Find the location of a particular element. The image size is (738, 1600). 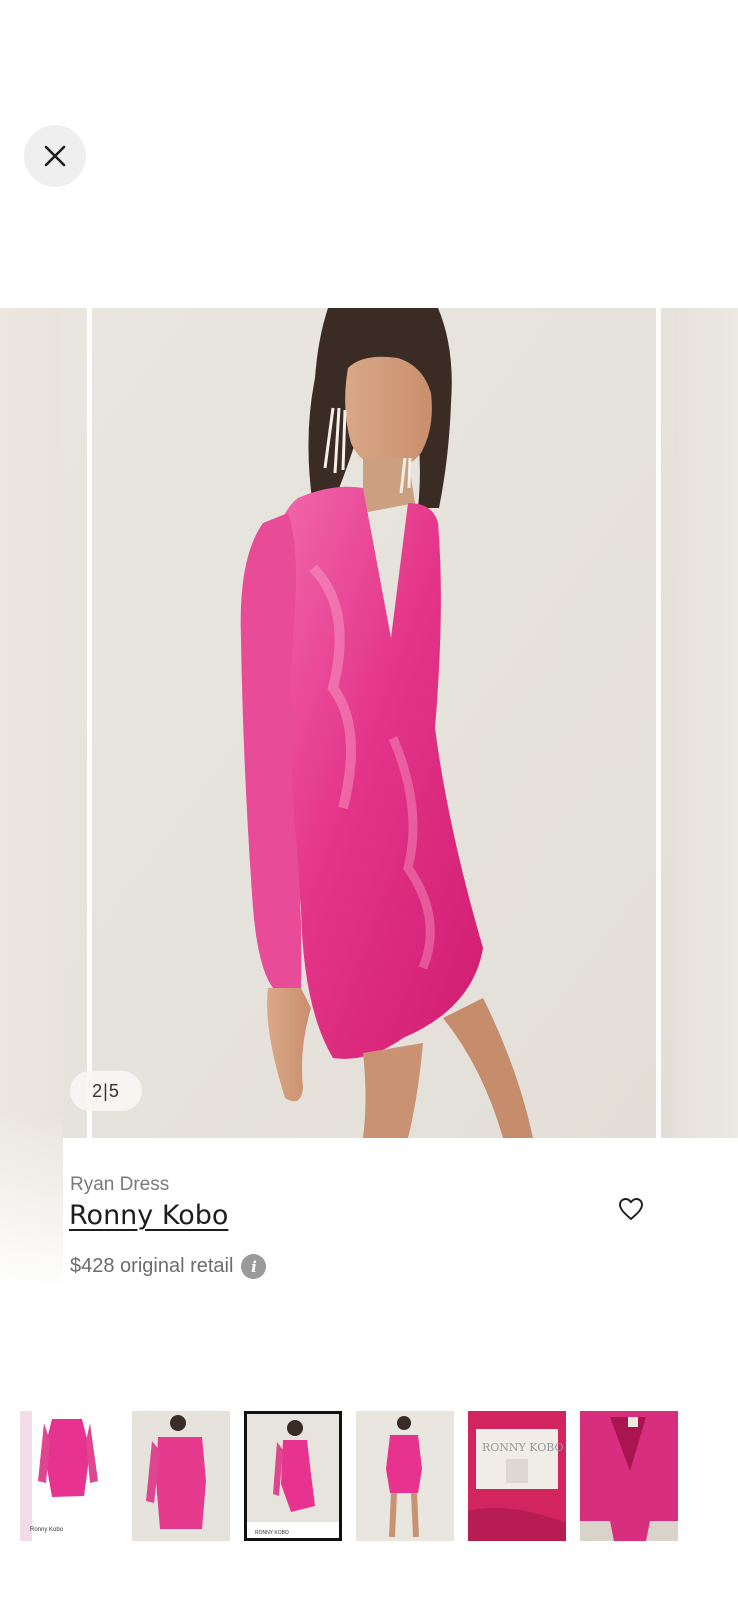

thumbnail-strip: Ronny Kobo RONNY KOBO RONNY KOBO is located at coordinates (370, 1476).